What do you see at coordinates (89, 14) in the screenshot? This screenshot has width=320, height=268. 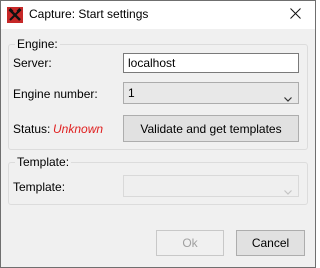 I see `window-title: Capture: Start settings` at bounding box center [89, 14].